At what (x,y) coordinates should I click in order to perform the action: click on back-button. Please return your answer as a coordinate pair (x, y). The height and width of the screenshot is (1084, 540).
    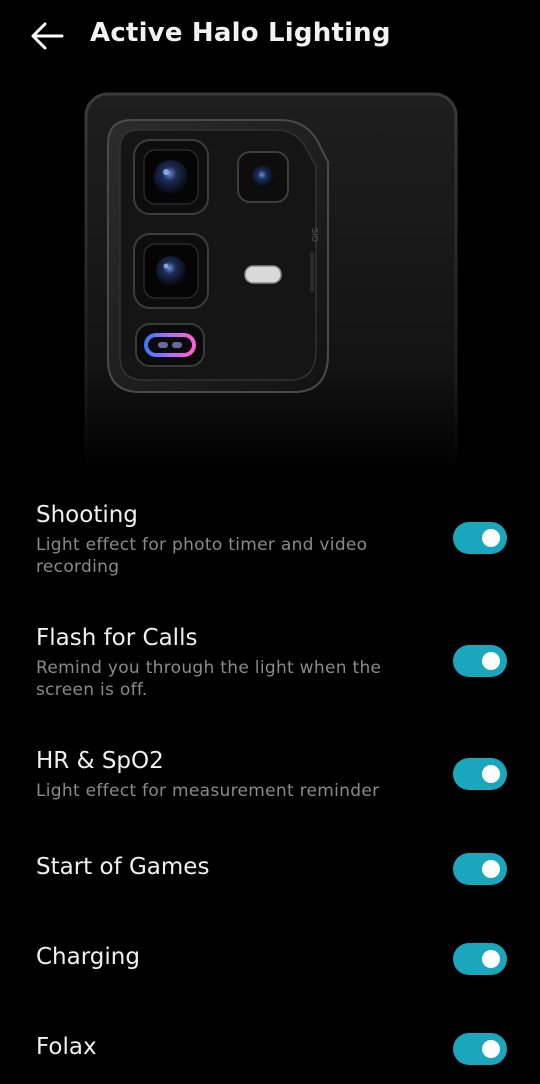
    Looking at the image, I should click on (48, 36).